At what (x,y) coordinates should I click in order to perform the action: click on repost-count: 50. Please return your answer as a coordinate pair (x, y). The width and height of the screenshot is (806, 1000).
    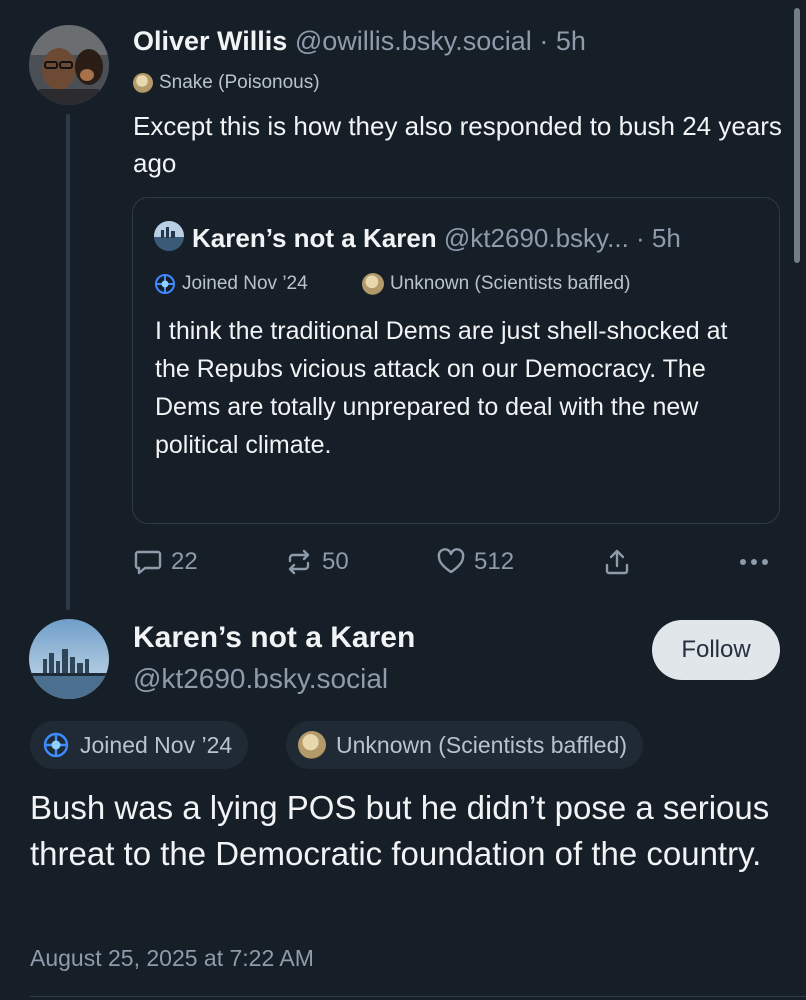
    Looking at the image, I should click on (335, 561).